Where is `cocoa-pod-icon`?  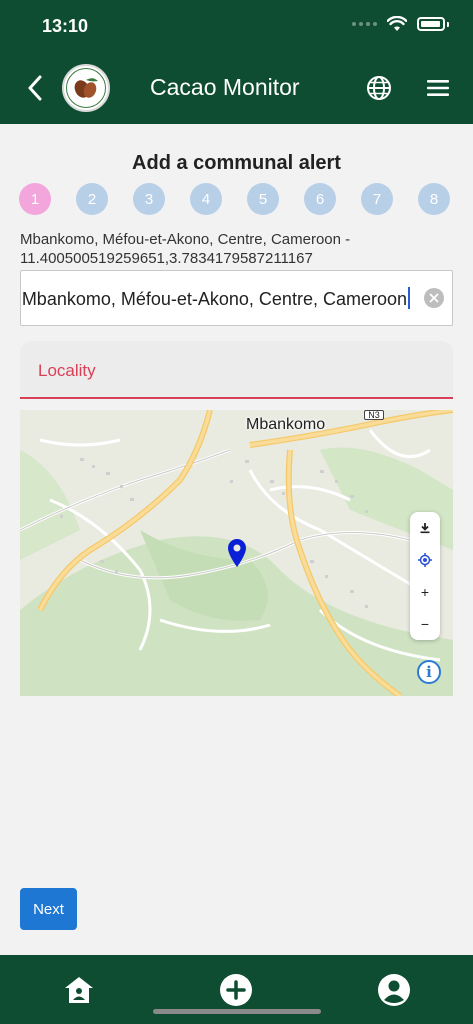
cocoa-pod-icon is located at coordinates (86, 88).